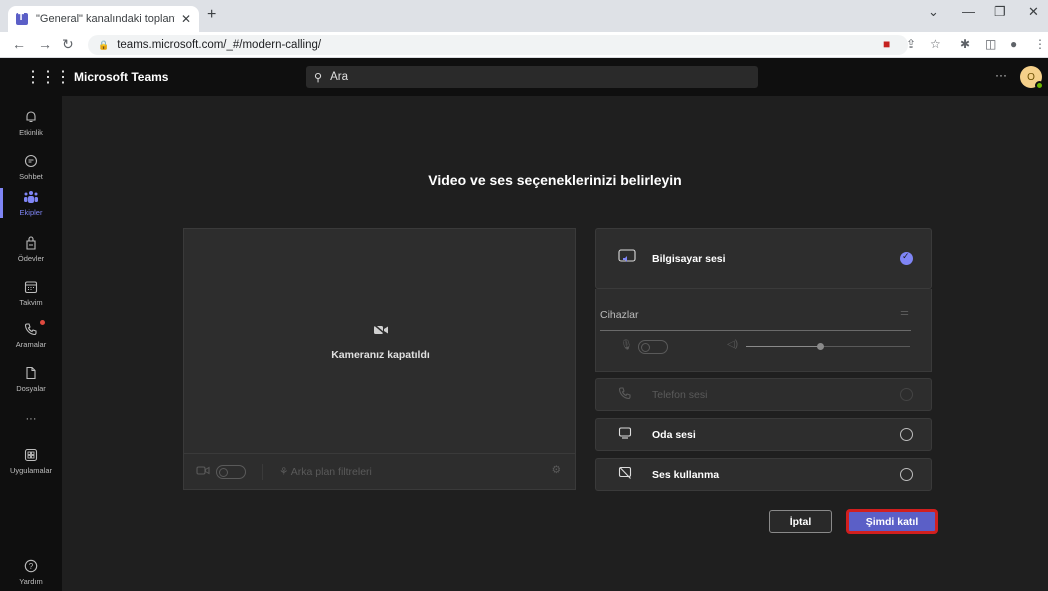  I want to click on camera-off-icon, so click(381, 331).